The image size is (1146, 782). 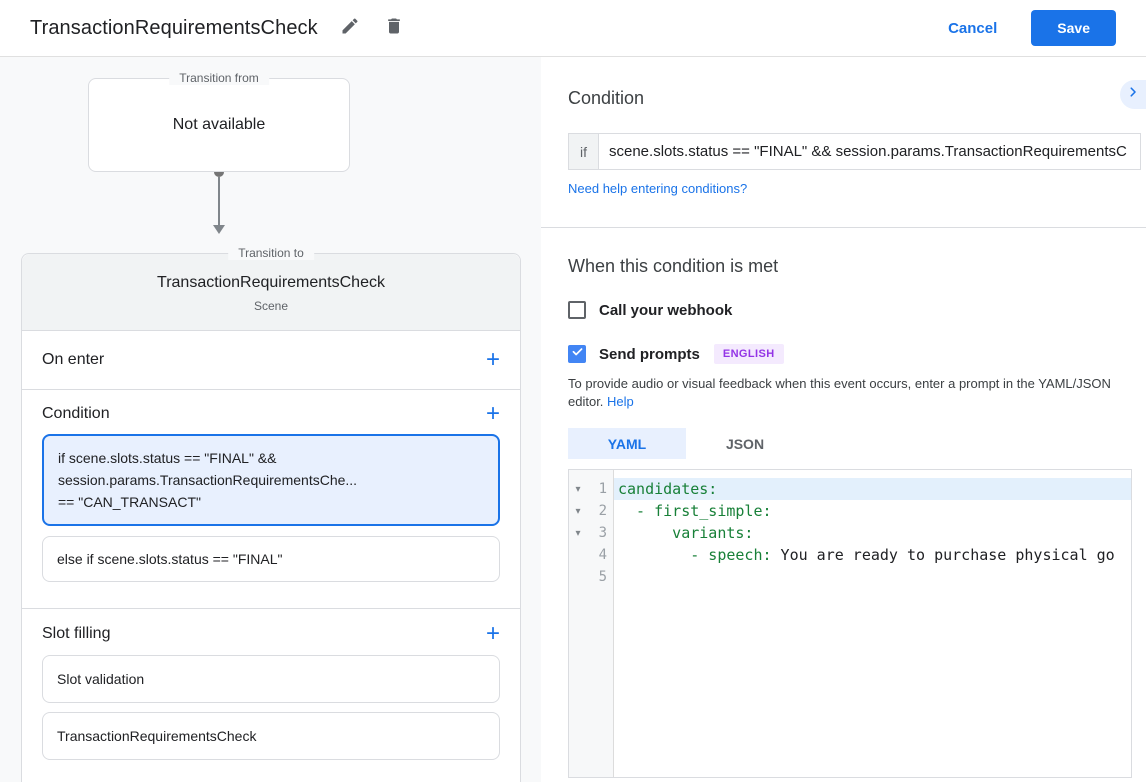 What do you see at coordinates (271, 253) in the screenshot?
I see `transition-to-label: Transition to` at bounding box center [271, 253].